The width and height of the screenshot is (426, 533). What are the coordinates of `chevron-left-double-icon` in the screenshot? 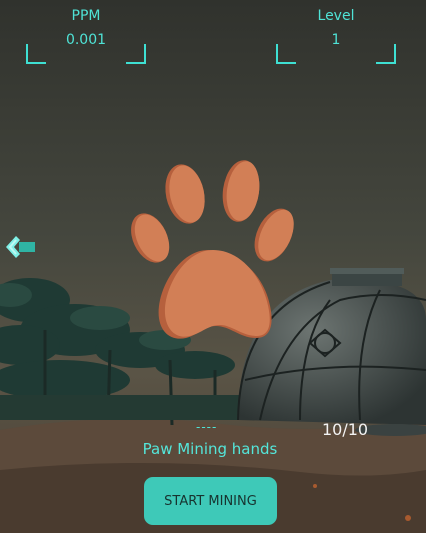 It's located at (20, 247).